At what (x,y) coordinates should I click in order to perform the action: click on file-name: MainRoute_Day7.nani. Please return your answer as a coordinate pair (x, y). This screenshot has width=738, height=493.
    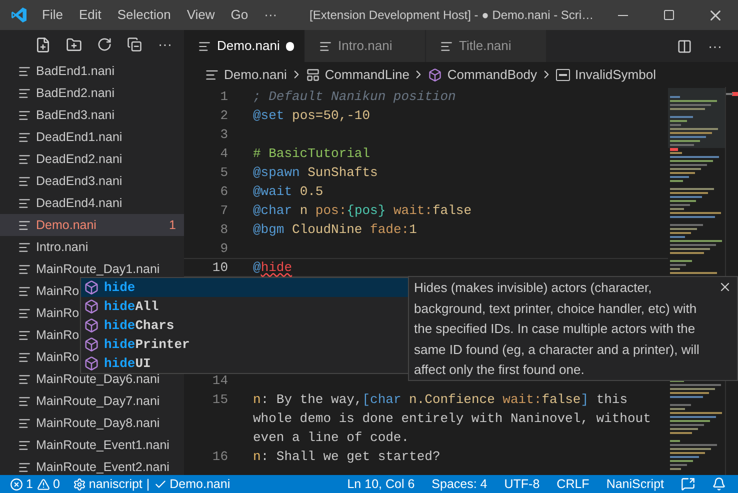
    Looking at the image, I should click on (98, 401).